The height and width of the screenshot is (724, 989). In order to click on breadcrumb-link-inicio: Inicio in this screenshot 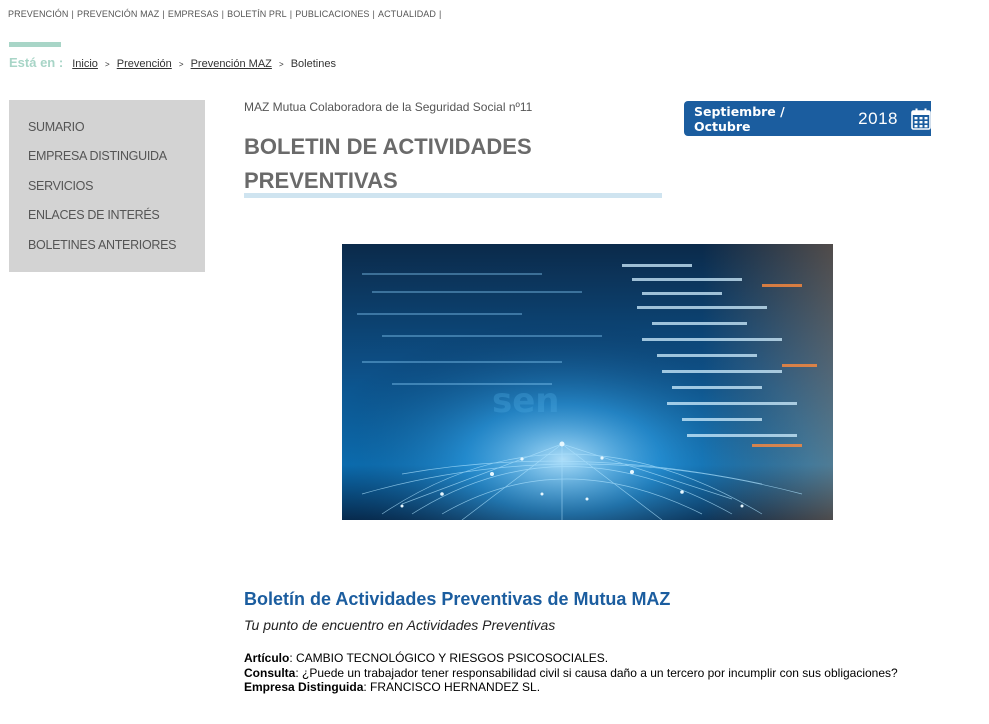, I will do `click(85, 64)`.